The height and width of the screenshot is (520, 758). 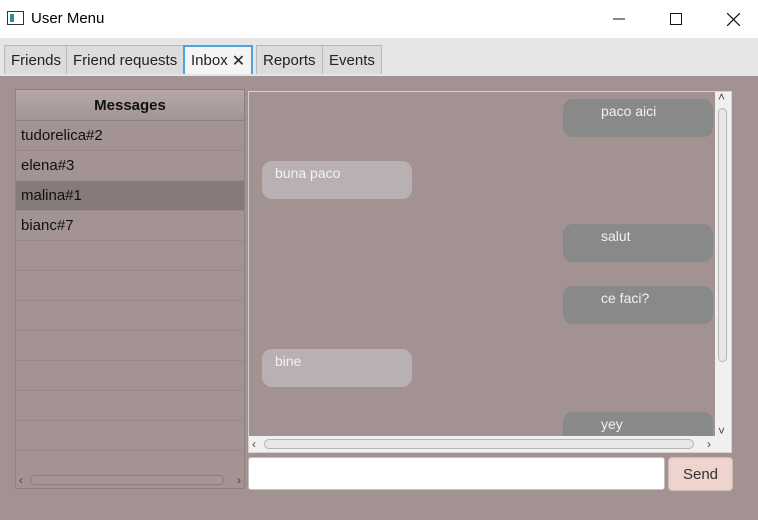 I want to click on tab-friend-requests: Friend requests, so click(x=125, y=59).